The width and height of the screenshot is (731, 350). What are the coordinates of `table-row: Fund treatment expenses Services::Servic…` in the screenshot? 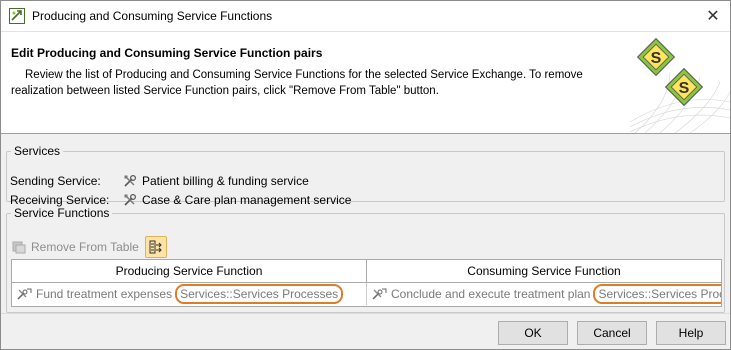 It's located at (366, 294).